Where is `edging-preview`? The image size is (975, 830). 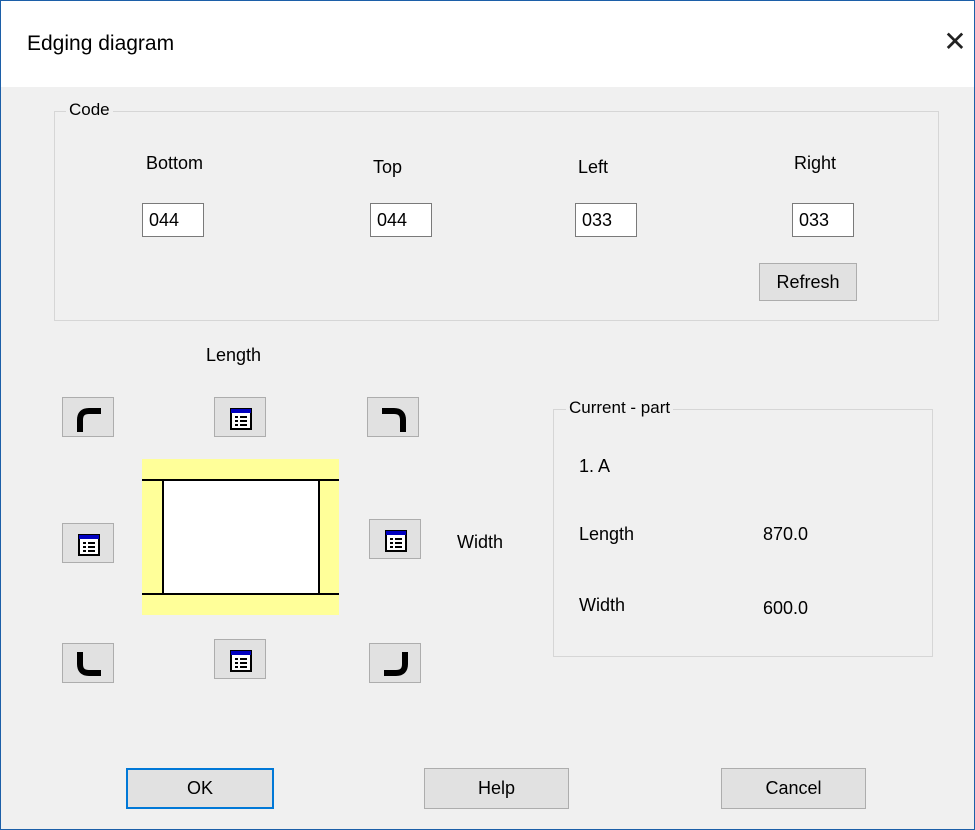
edging-preview is located at coordinates (240, 537).